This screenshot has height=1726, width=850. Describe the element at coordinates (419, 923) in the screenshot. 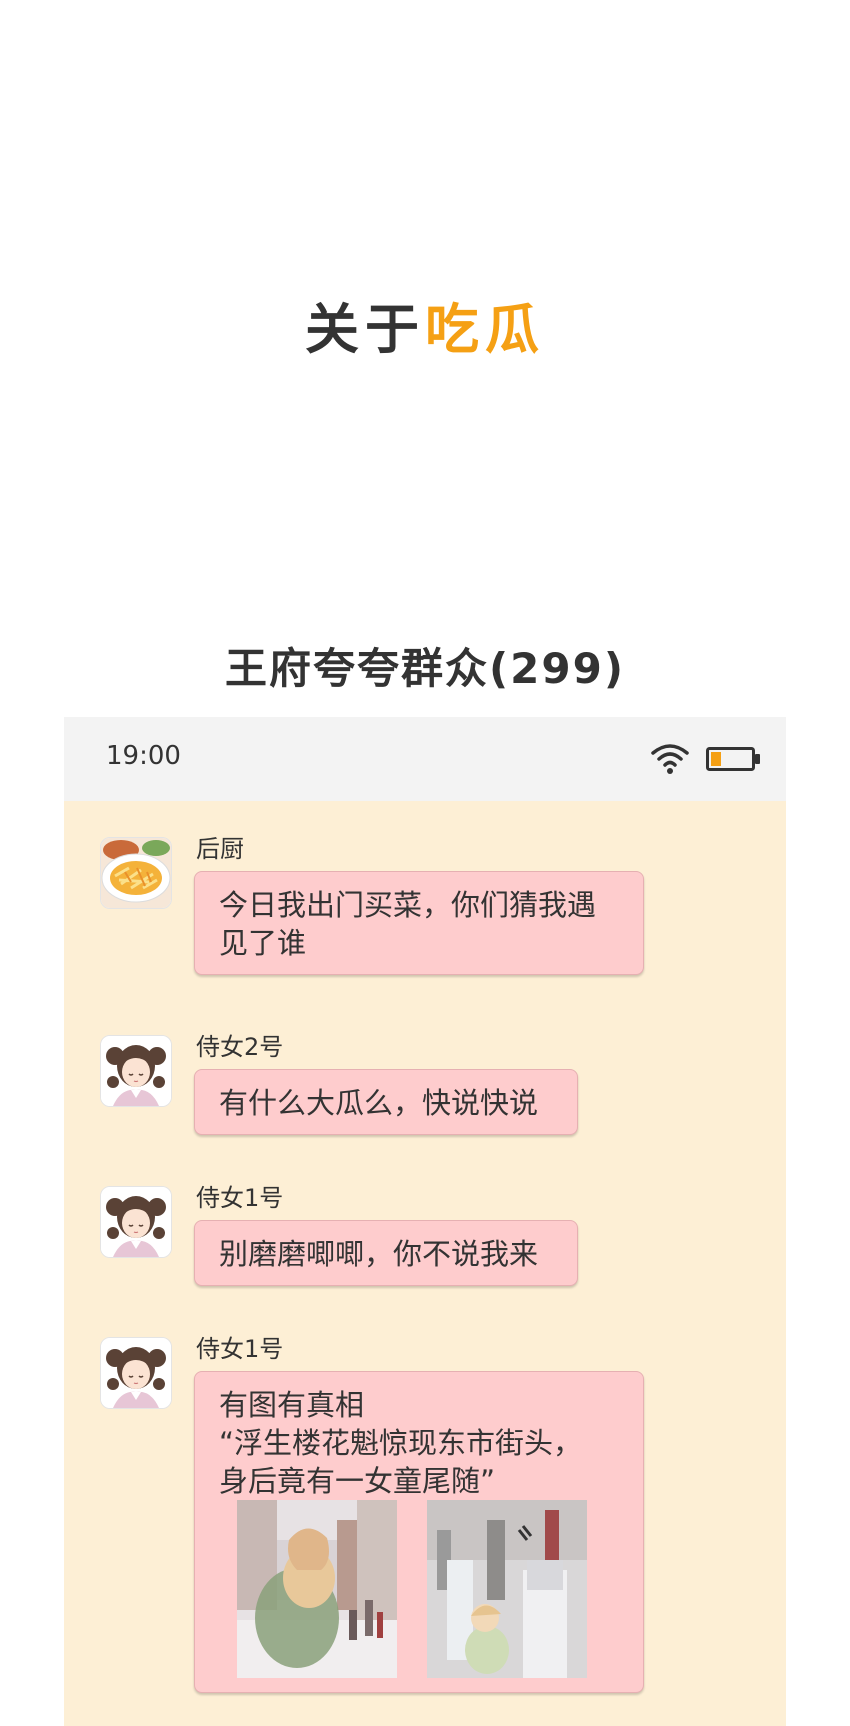

I see `message-bubble: 今日我出门买菜，你们猜我遇 见了谁` at that location.